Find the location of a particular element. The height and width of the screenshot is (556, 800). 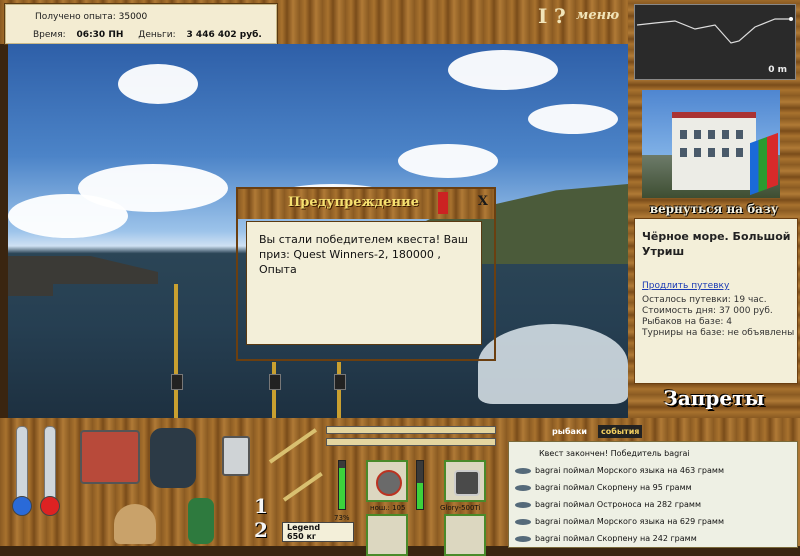

time-money-row: Время: 06:30 ПН Деньги: 3 446 402 руб. is located at coordinates (147, 35).